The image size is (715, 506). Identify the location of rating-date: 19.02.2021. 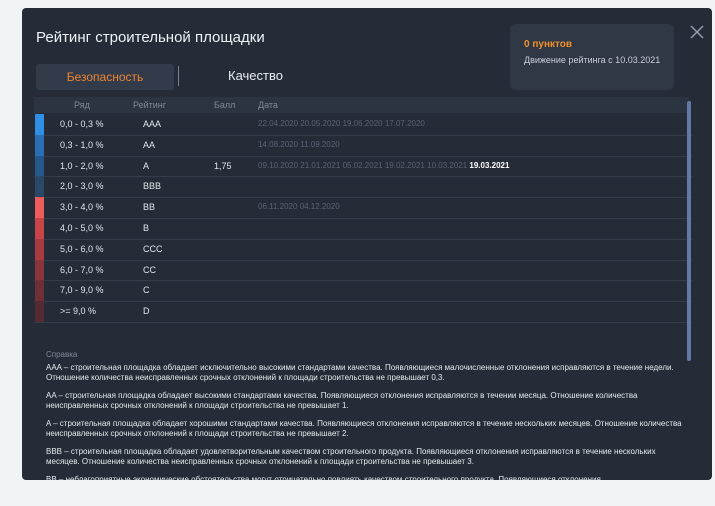
(404, 165).